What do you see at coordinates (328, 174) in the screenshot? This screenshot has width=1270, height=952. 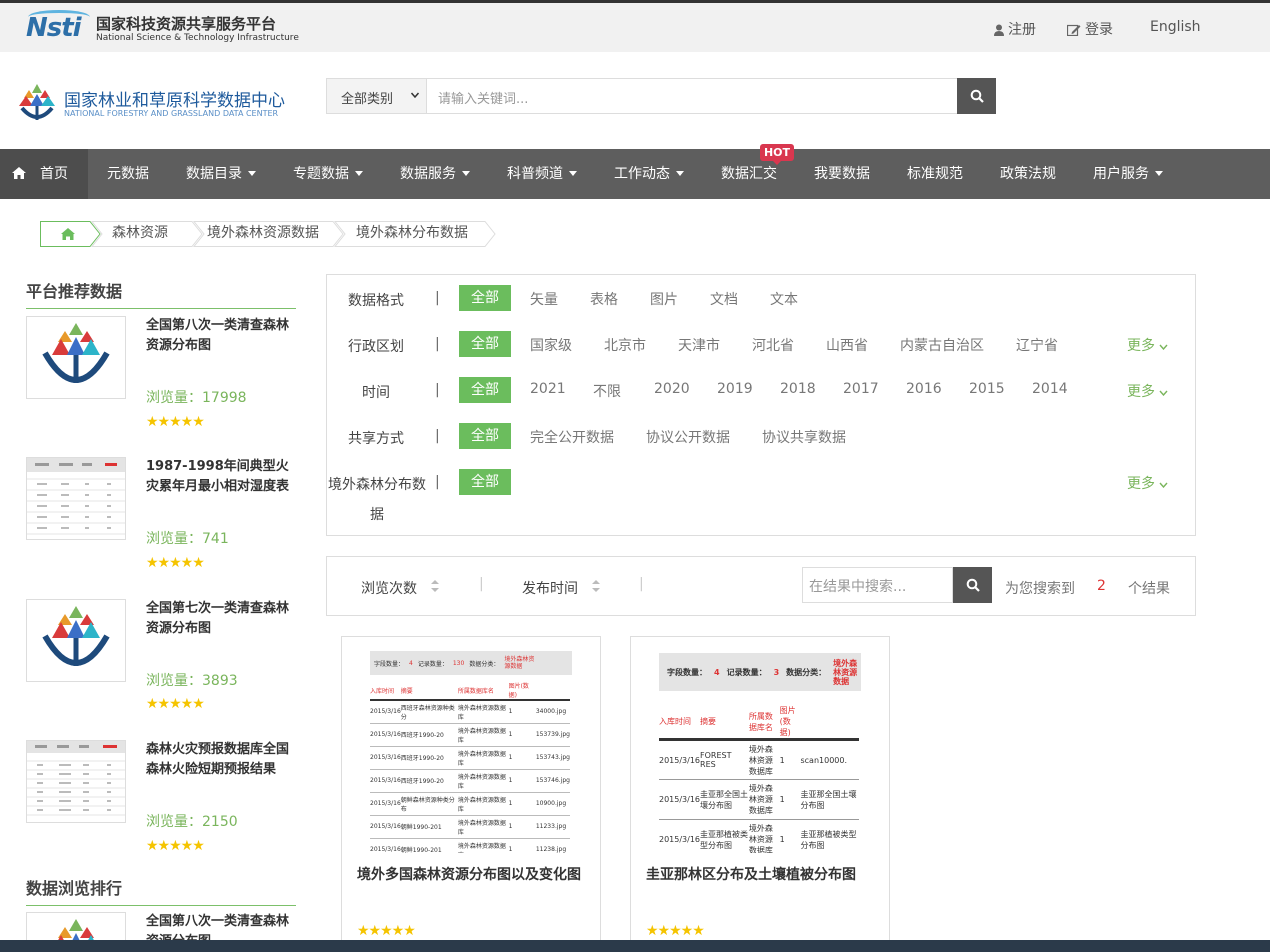 I see `nav-thematic-data: 专题数据` at bounding box center [328, 174].